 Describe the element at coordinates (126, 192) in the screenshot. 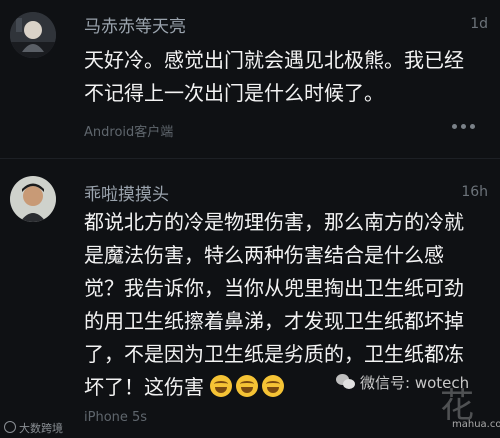

I see `username: 乖啦摸摸头` at that location.